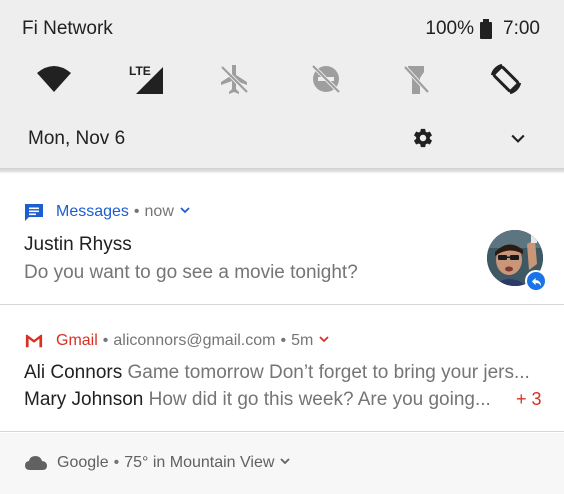  I want to click on settings-button, so click(423, 138).